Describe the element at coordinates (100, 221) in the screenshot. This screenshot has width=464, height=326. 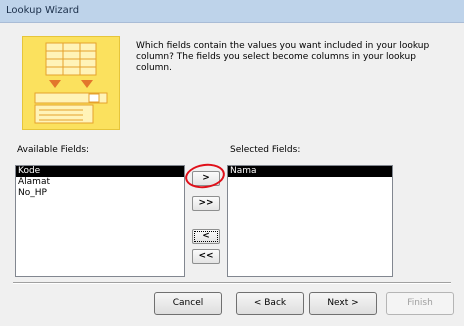
I see `available-fields-list: Kode Alamat No_HP` at that location.